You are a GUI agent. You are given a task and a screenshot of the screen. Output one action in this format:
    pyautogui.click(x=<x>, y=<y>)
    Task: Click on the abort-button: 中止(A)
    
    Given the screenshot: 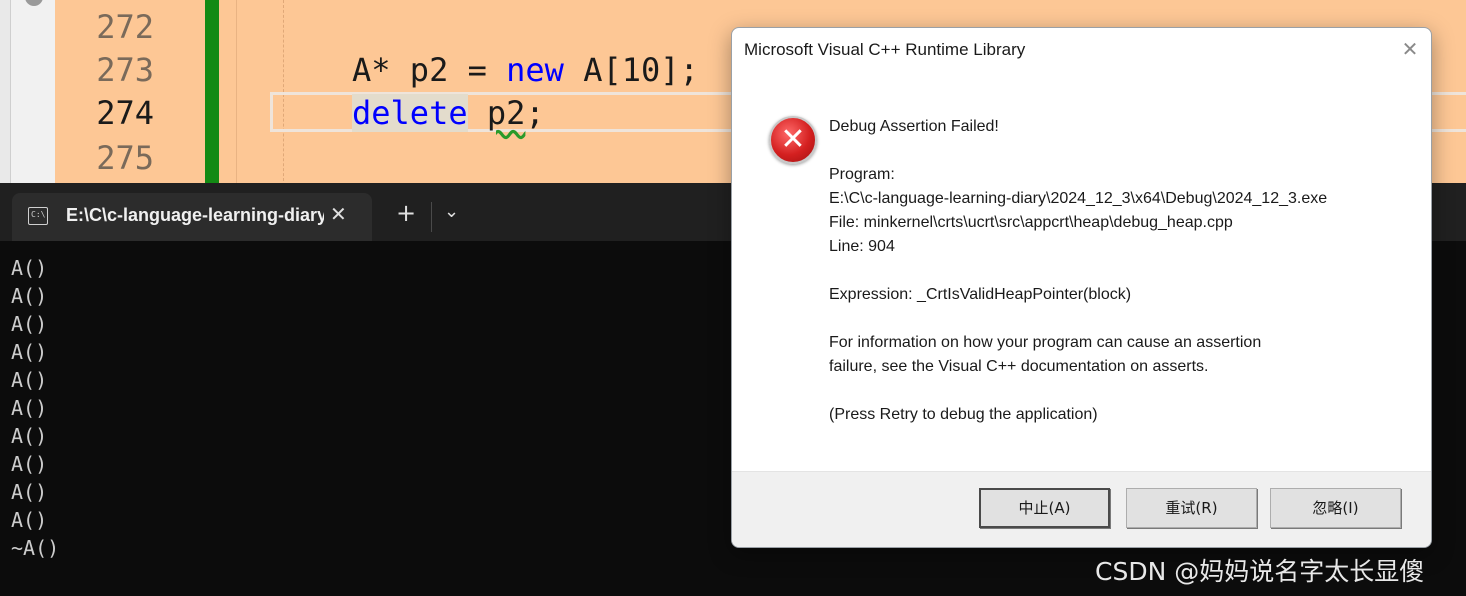 What is the action you would take?
    pyautogui.click(x=1044, y=508)
    